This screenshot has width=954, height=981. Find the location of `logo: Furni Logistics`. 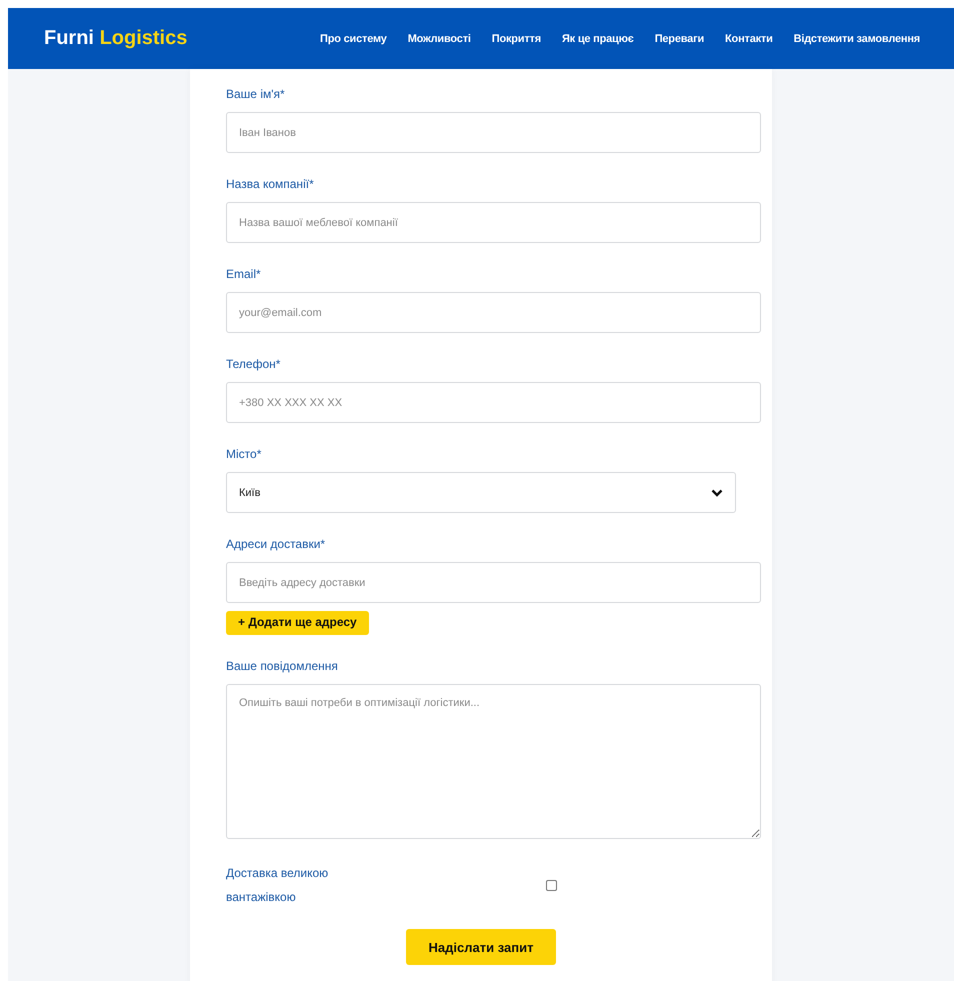

logo: Furni Logistics is located at coordinates (116, 38).